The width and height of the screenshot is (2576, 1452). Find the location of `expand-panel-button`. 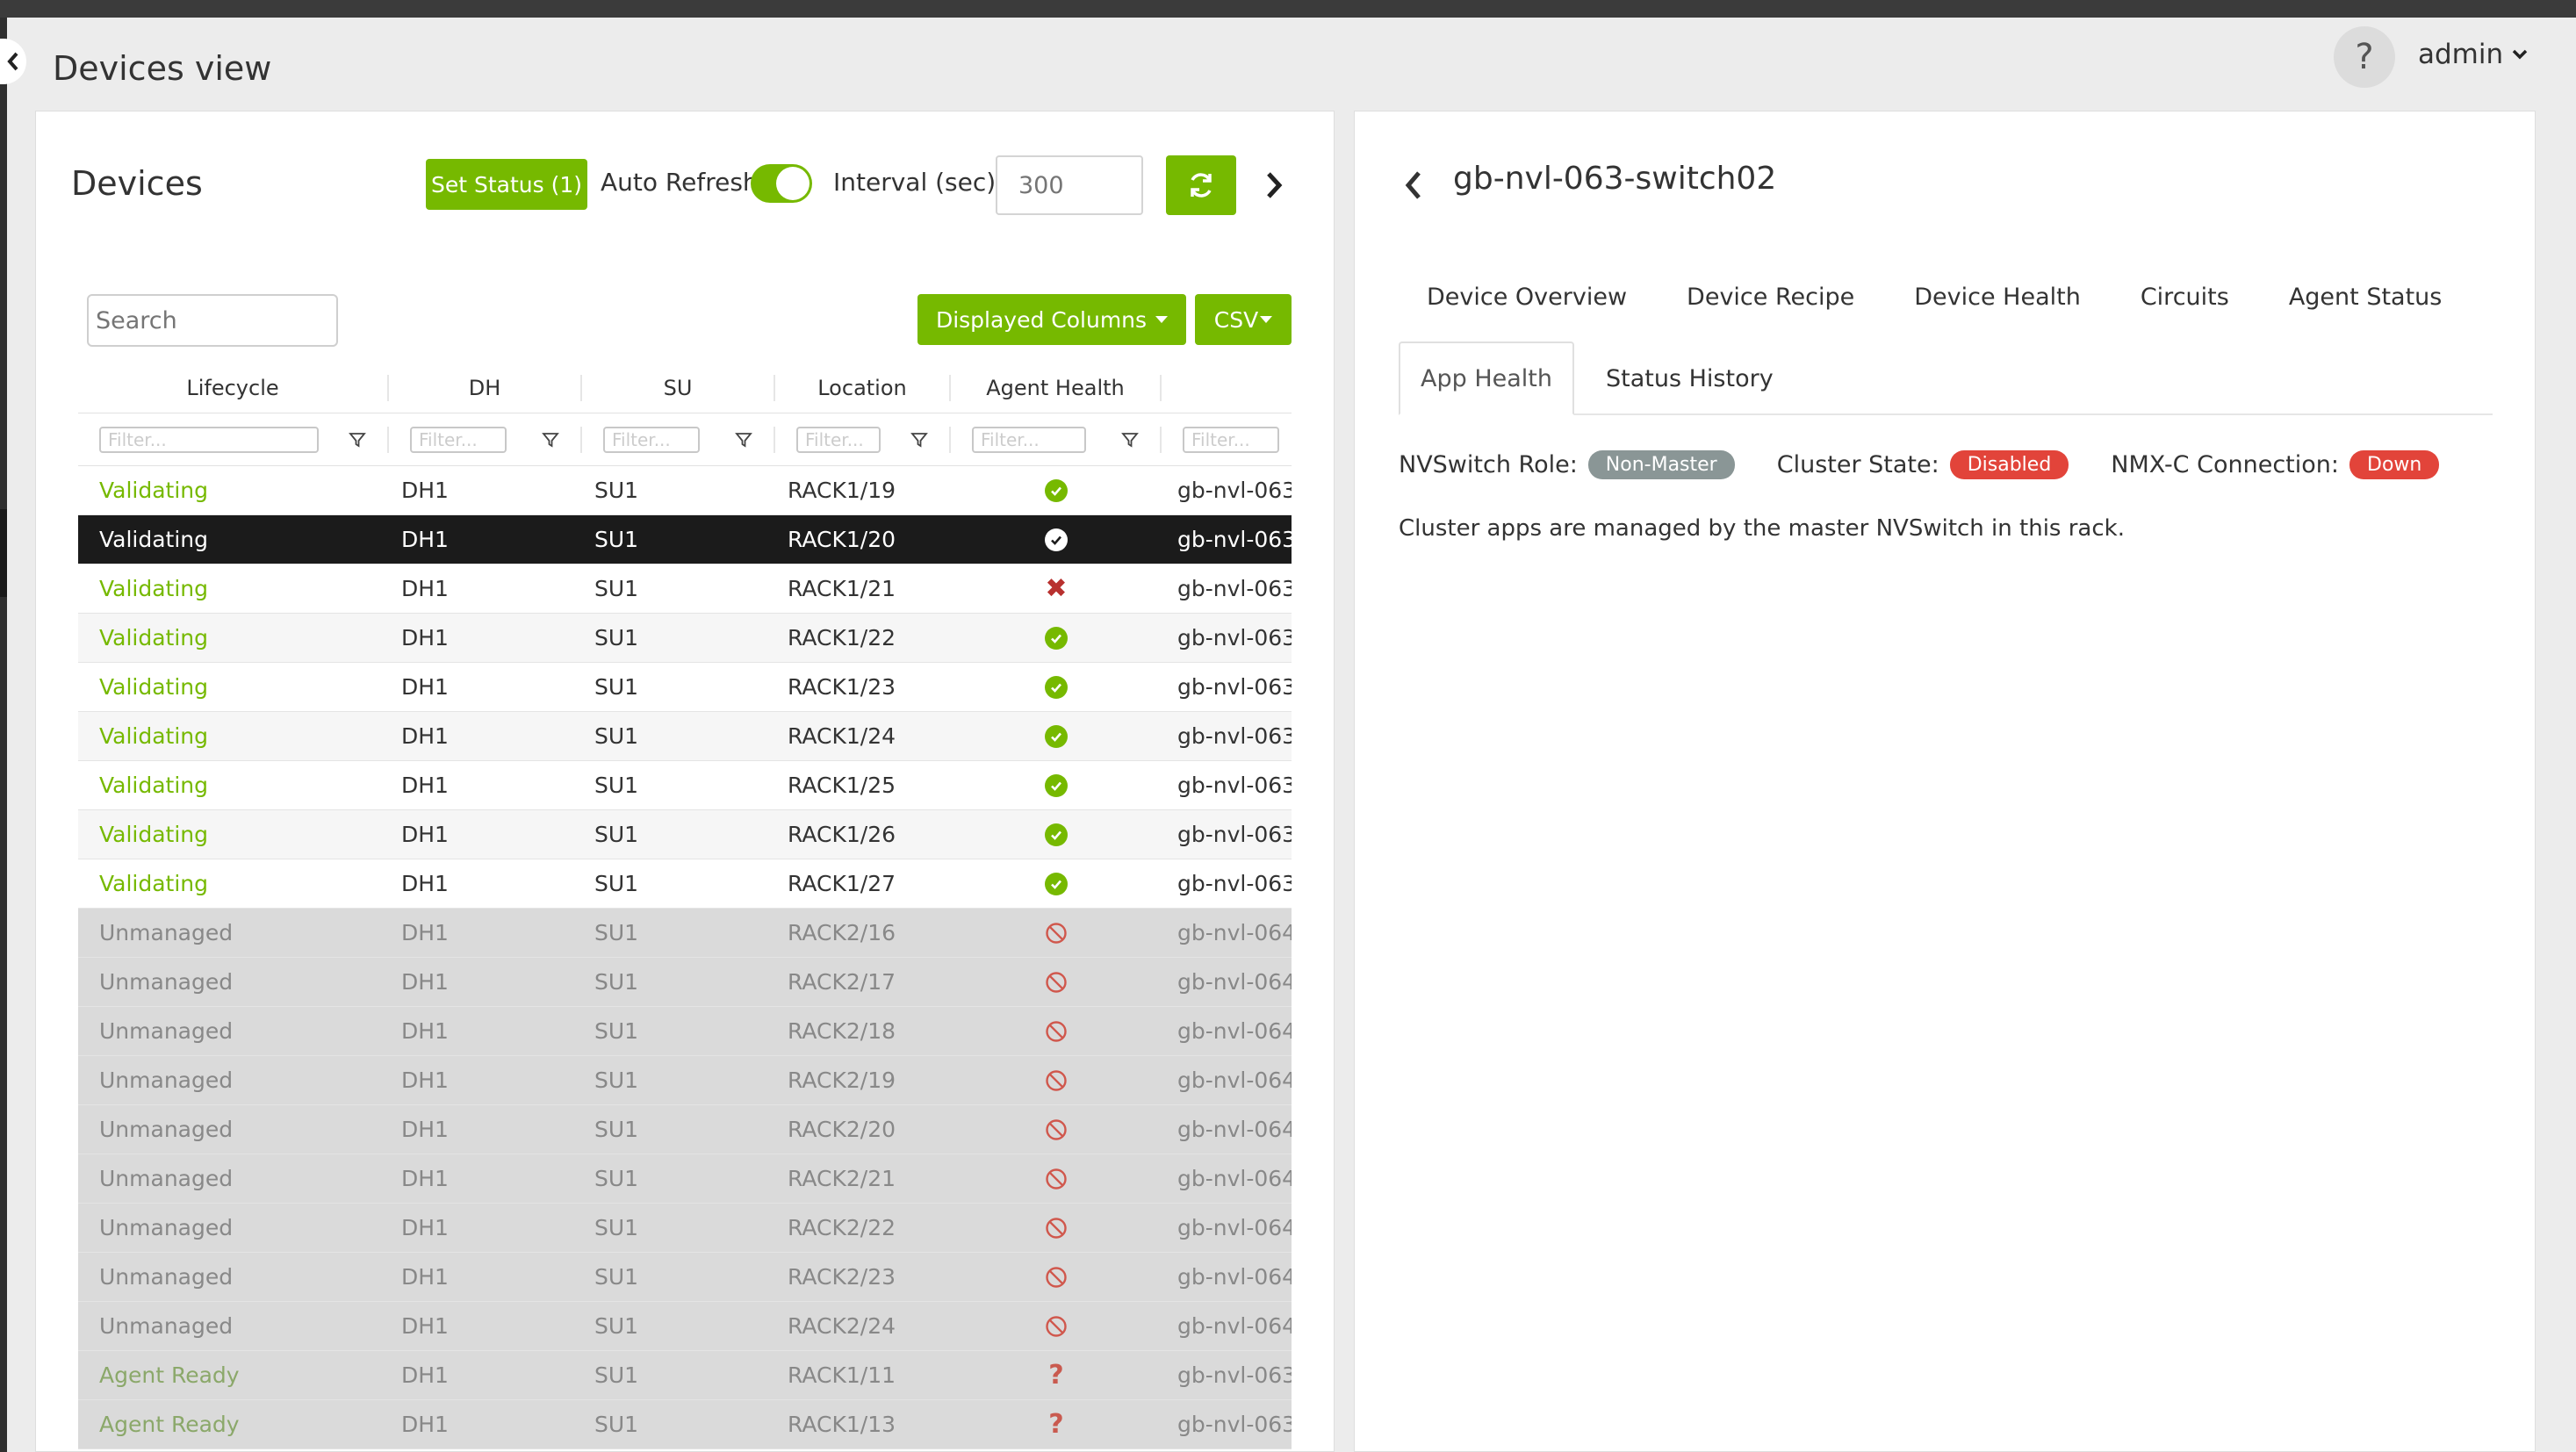

expand-panel-button is located at coordinates (1274, 185).